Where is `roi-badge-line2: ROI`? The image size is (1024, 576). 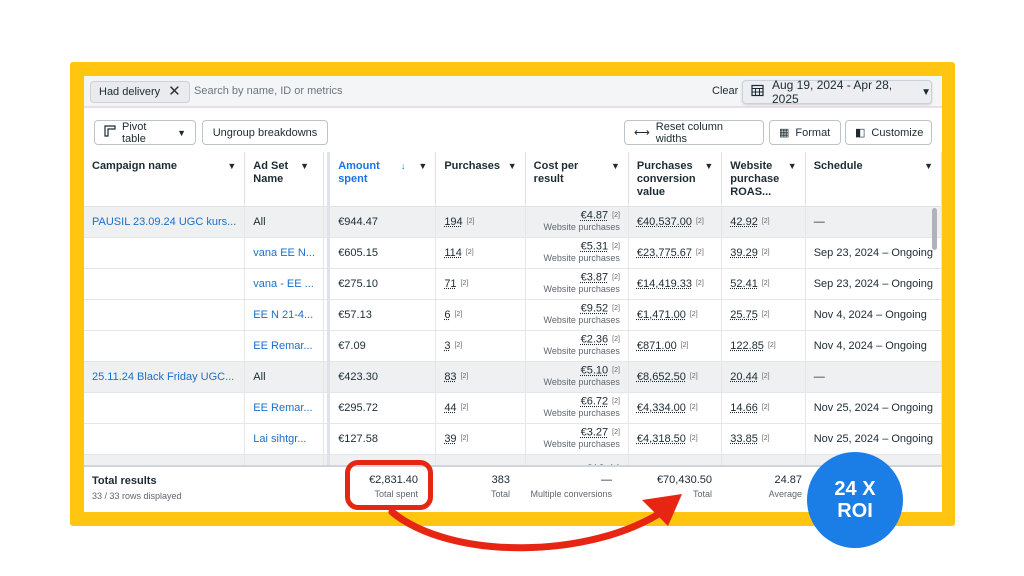 roi-badge-line2: ROI is located at coordinates (855, 511).